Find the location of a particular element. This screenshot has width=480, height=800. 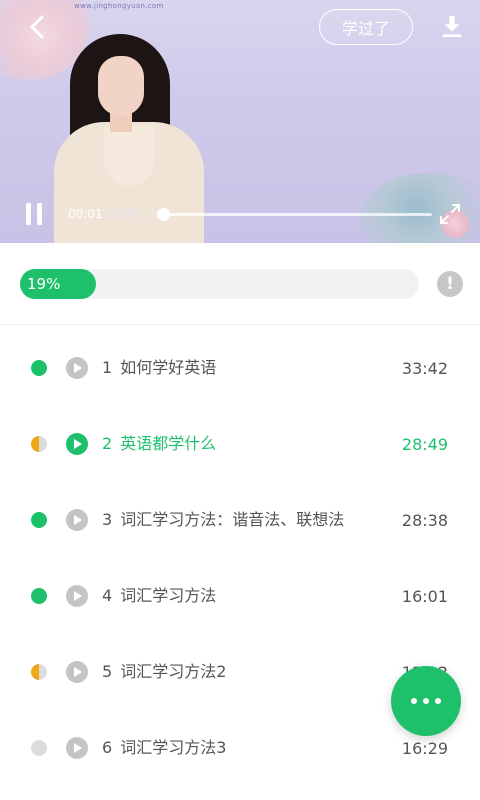

lesson-number: 6 is located at coordinates (107, 747).